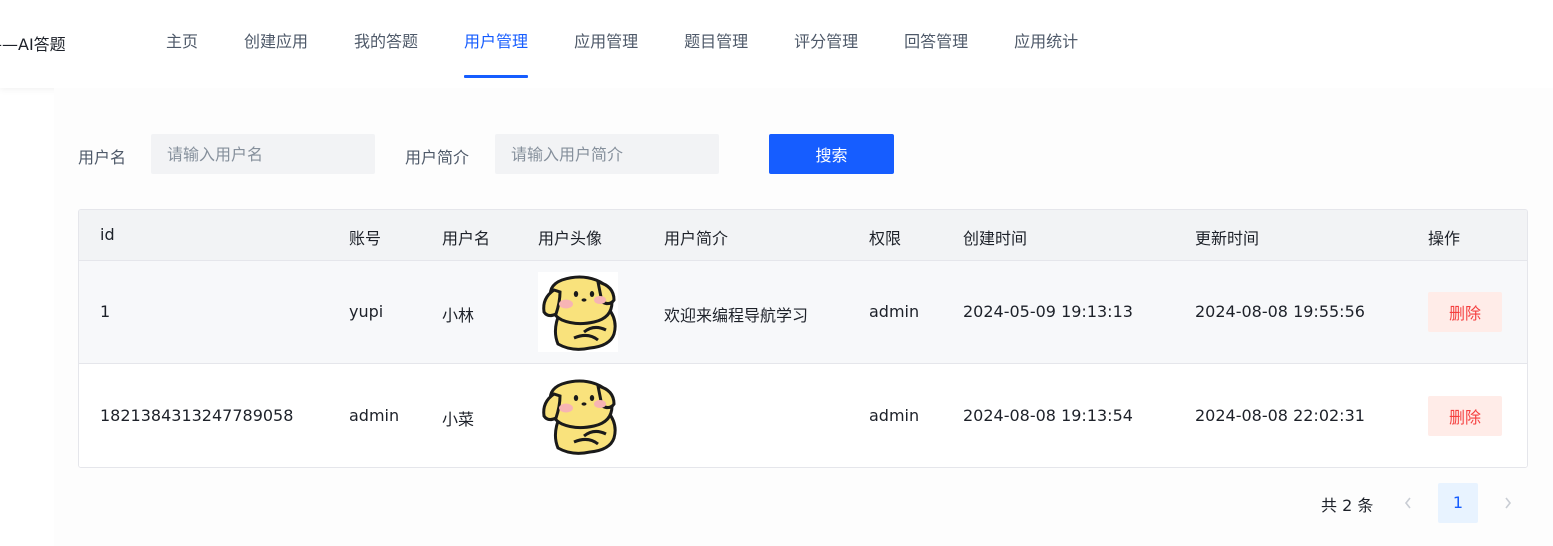 This screenshot has width=1553, height=546. I want to click on cell-id: 1, so click(105, 311).